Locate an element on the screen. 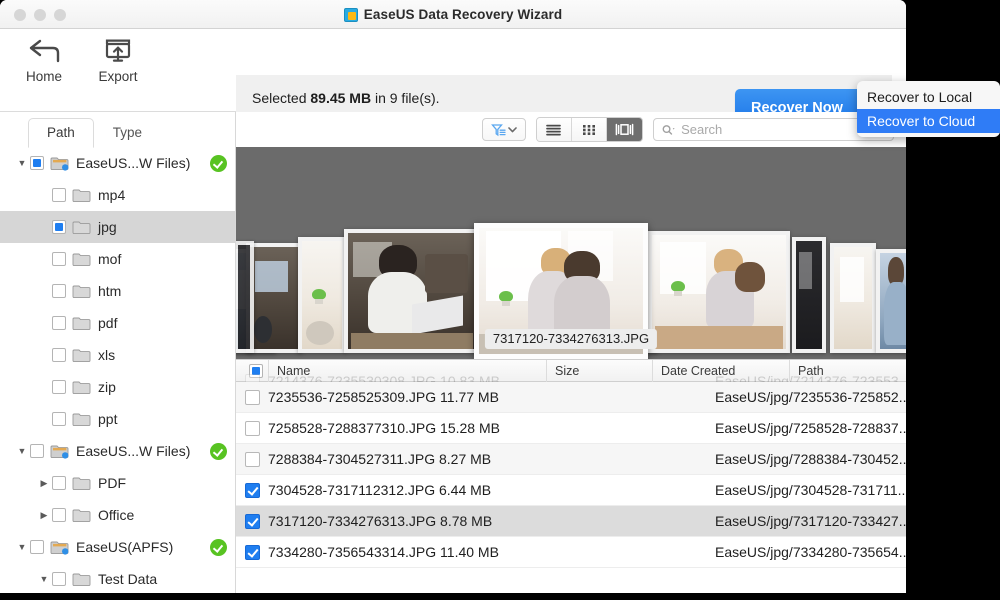 This screenshot has height=600, width=1000. tree-node-mp4: mp4 is located at coordinates (117, 195).